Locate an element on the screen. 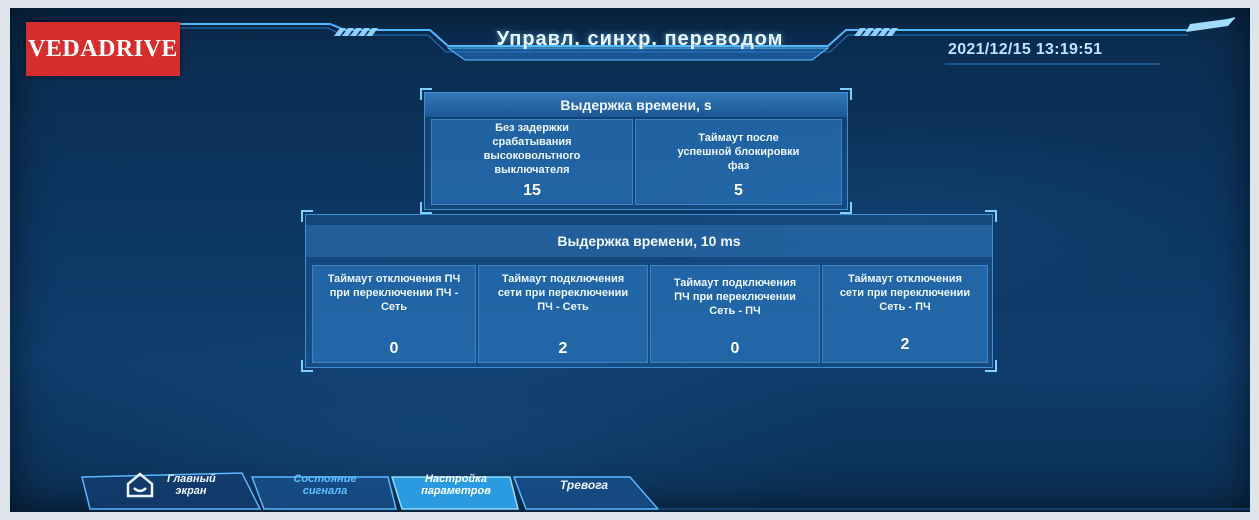 The height and width of the screenshot is (520, 1259). tab-signal-state: Состояние сигнала is located at coordinates (325, 485).